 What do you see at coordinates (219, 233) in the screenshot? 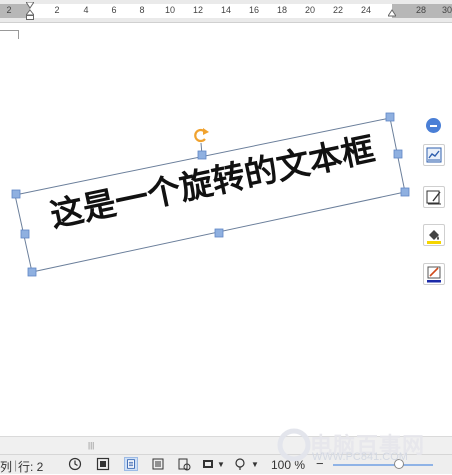
I see `resize-handle-bottom` at bounding box center [219, 233].